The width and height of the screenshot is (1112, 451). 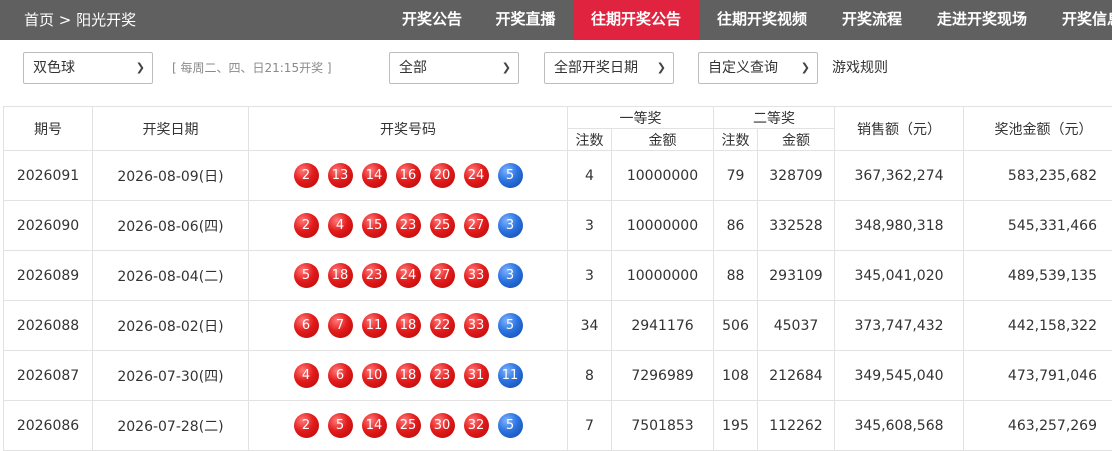 I want to click on draw-schedule-note: [ 每周二、四、日21:15开奖 ], so click(x=252, y=68).